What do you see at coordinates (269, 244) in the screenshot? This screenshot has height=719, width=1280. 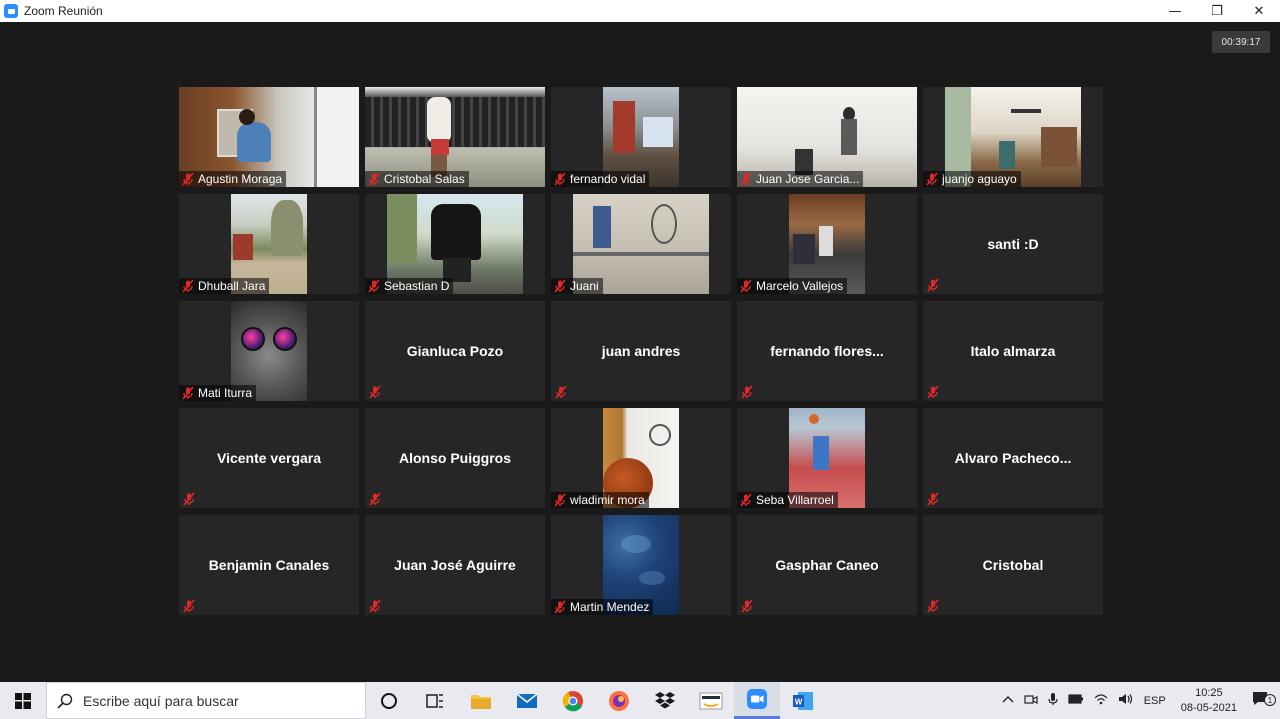 I see `participant-tile: Dhuball Jara` at bounding box center [269, 244].